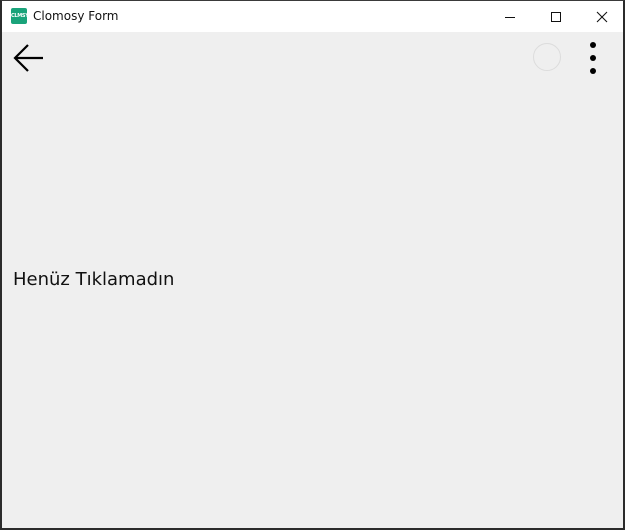 The image size is (625, 530). What do you see at coordinates (76, 16) in the screenshot?
I see `window-title: Clomosy Form` at bounding box center [76, 16].